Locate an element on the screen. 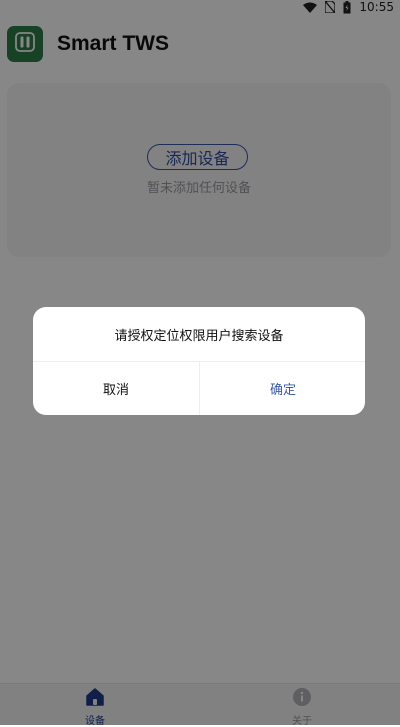  cancel-button: 取消 is located at coordinates (116, 388).